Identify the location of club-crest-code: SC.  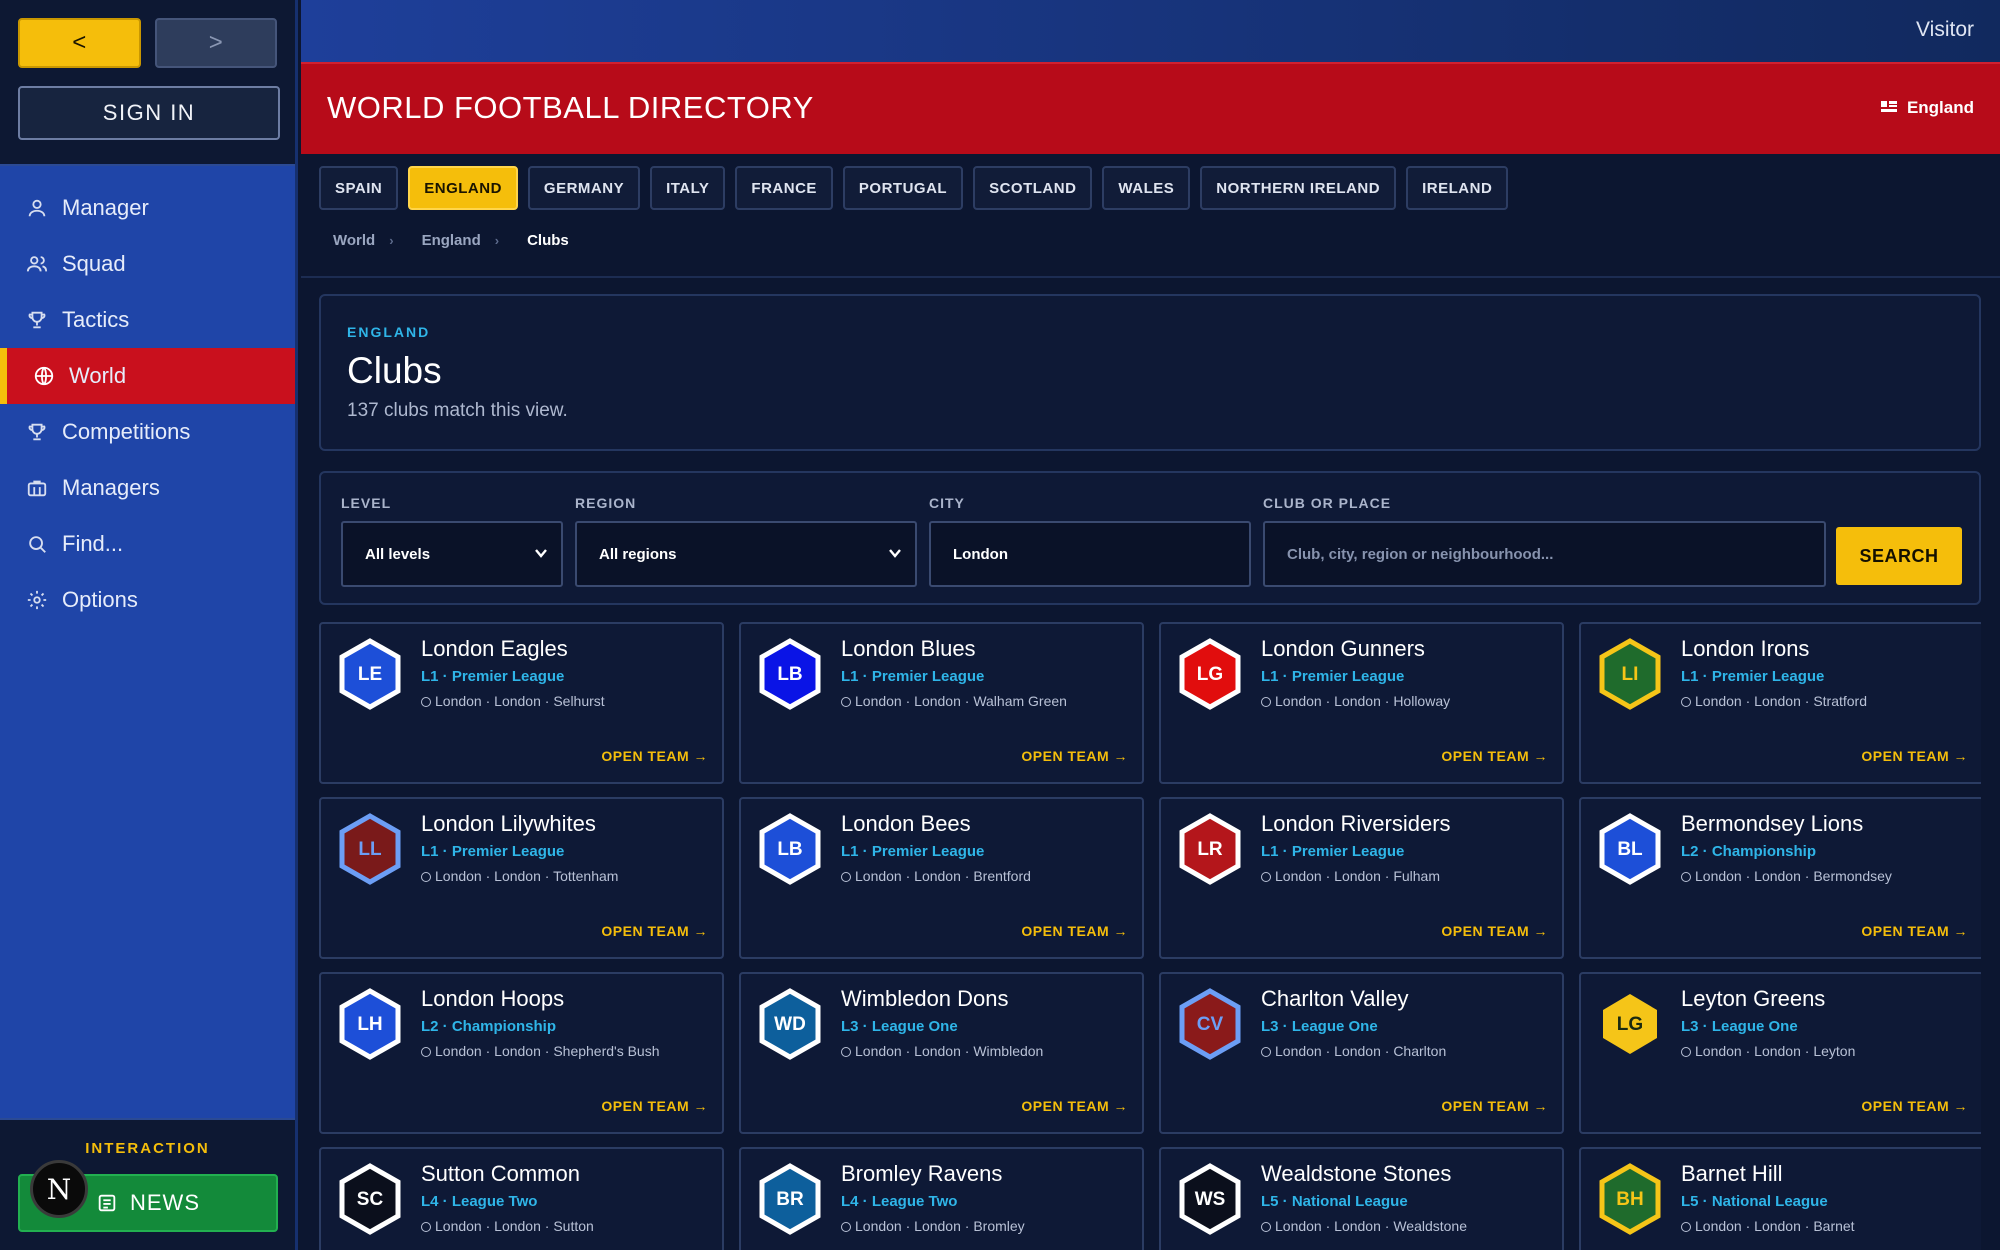
(370, 1199).